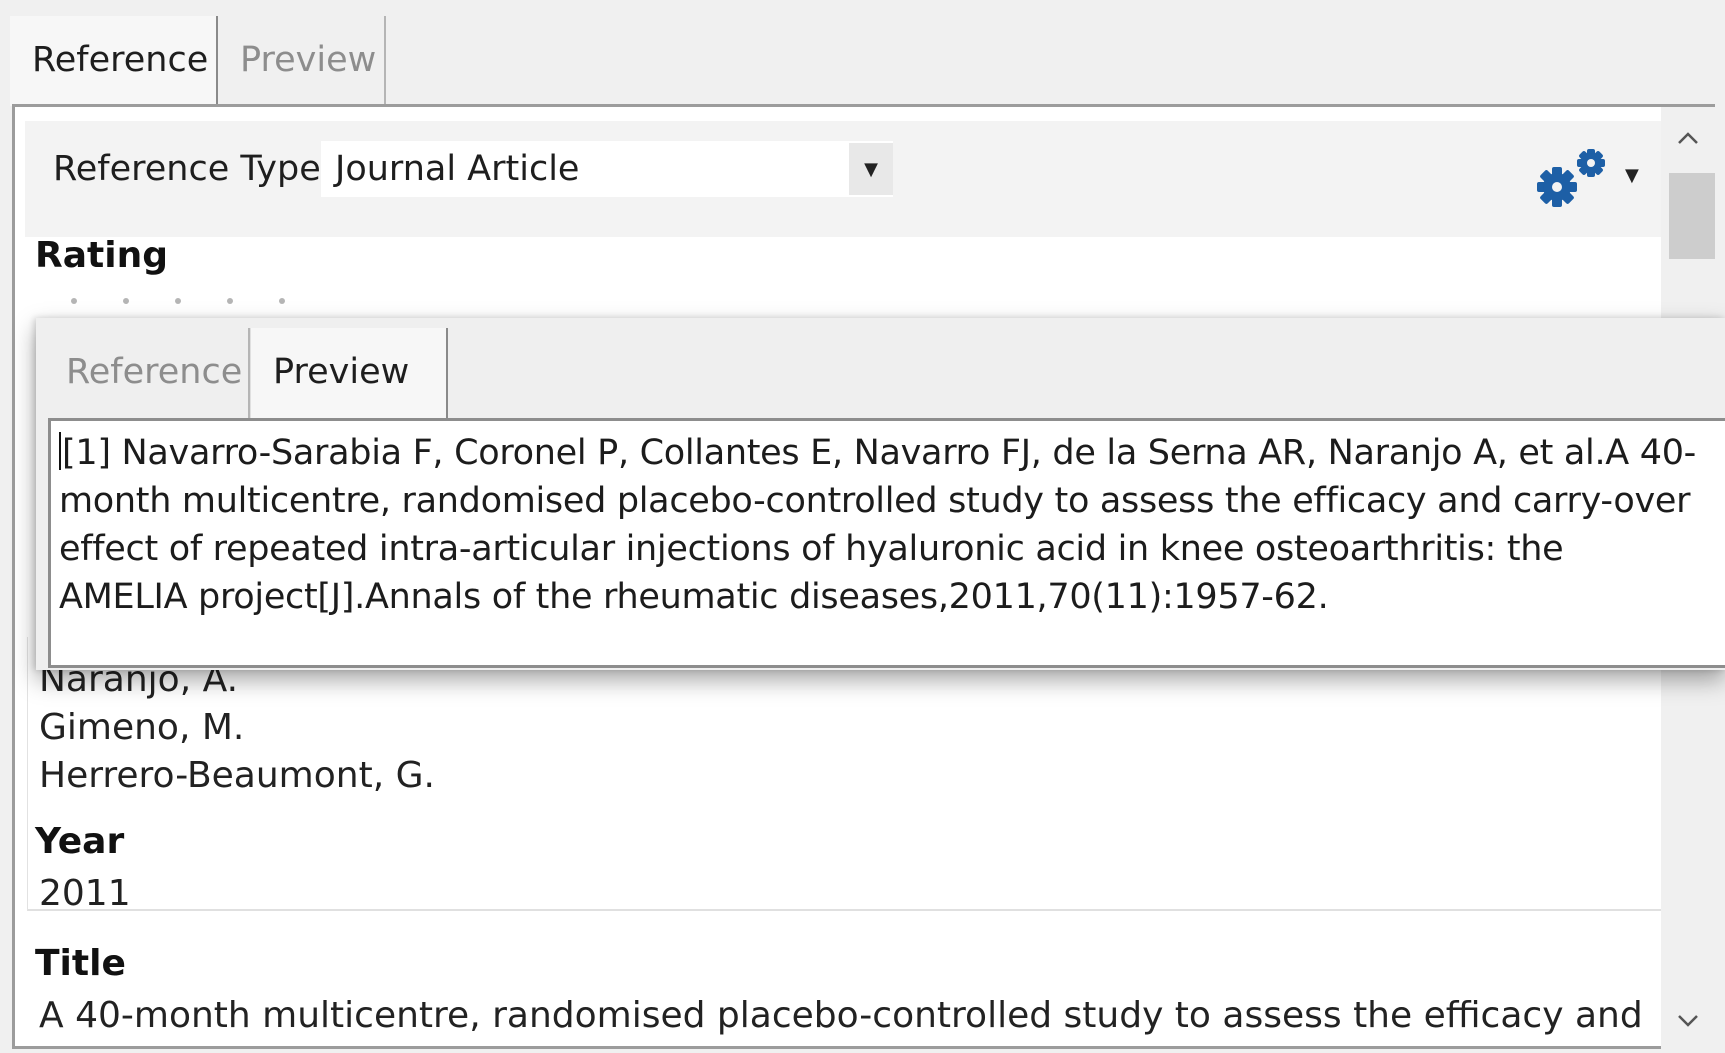 Image resolution: width=1725 pixels, height=1053 pixels. What do you see at coordinates (1688, 1021) in the screenshot?
I see `chevron-down-icon` at bounding box center [1688, 1021].